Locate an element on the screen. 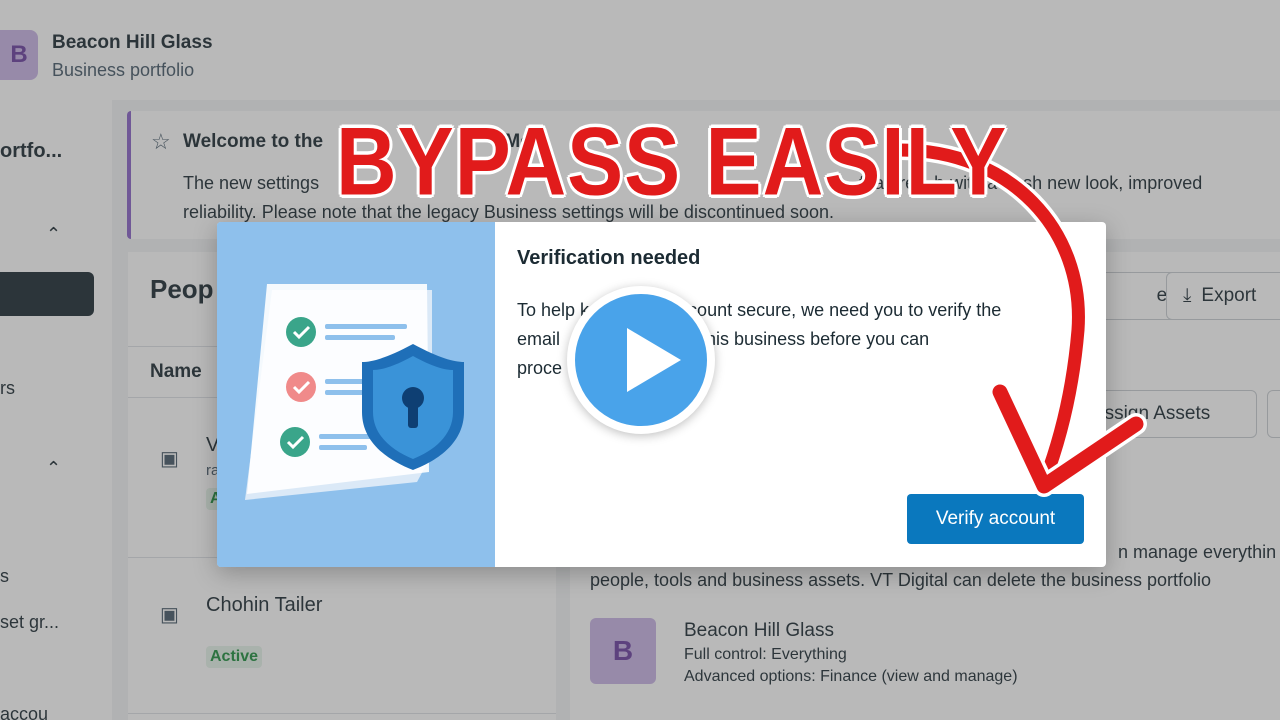  play-button is located at coordinates (641, 360).